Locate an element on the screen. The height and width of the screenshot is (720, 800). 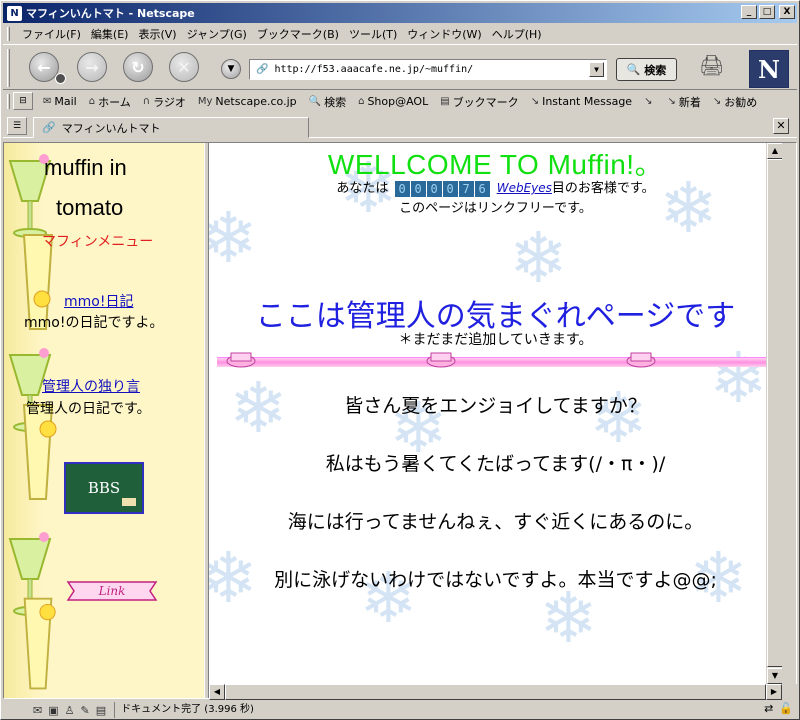
message-line: 海には行ってませんねぇ、すぐ近くにあるのに。 is located at coordinates (495, 522).